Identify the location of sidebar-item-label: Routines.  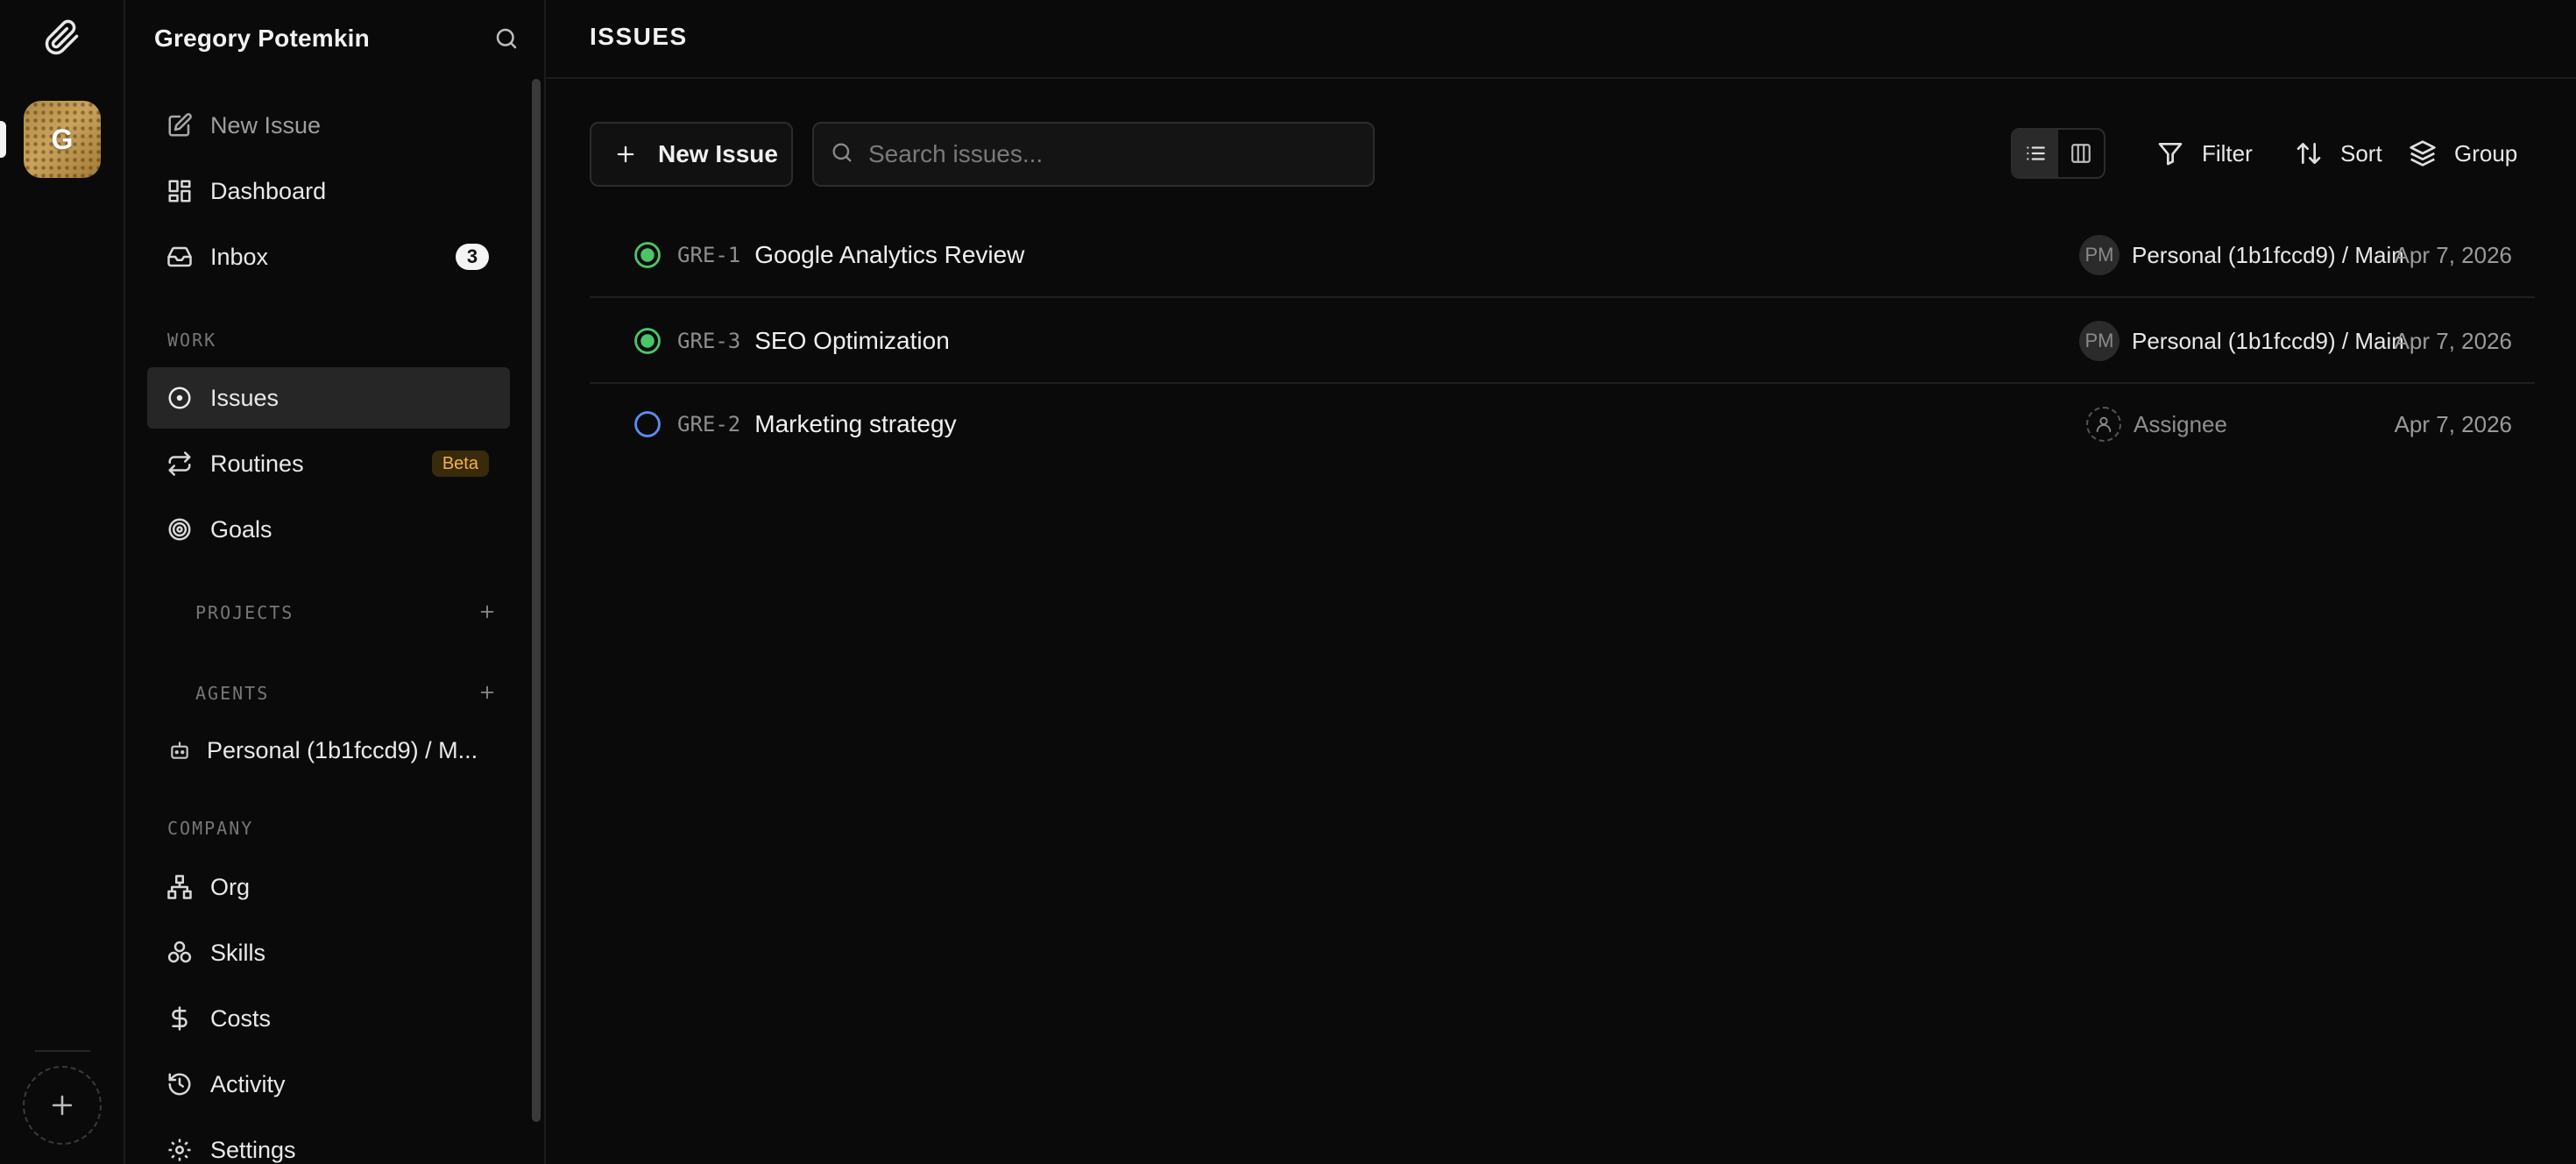
(257, 463).